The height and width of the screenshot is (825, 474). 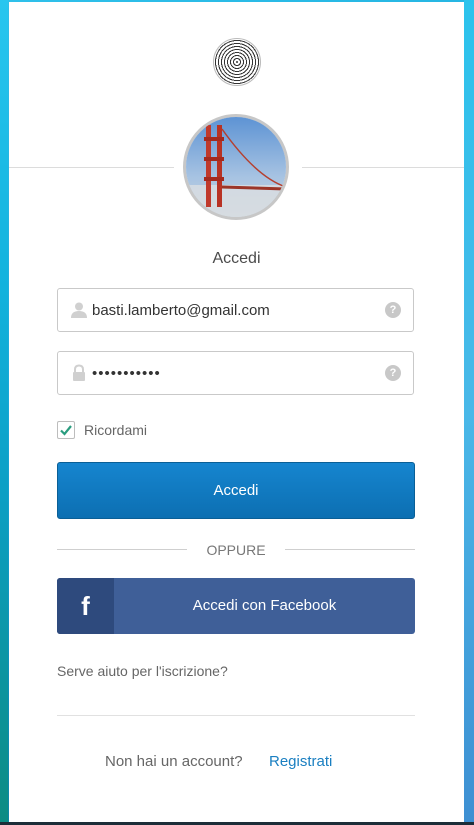 I want to click on username-help-icon: ?, so click(x=393, y=310).